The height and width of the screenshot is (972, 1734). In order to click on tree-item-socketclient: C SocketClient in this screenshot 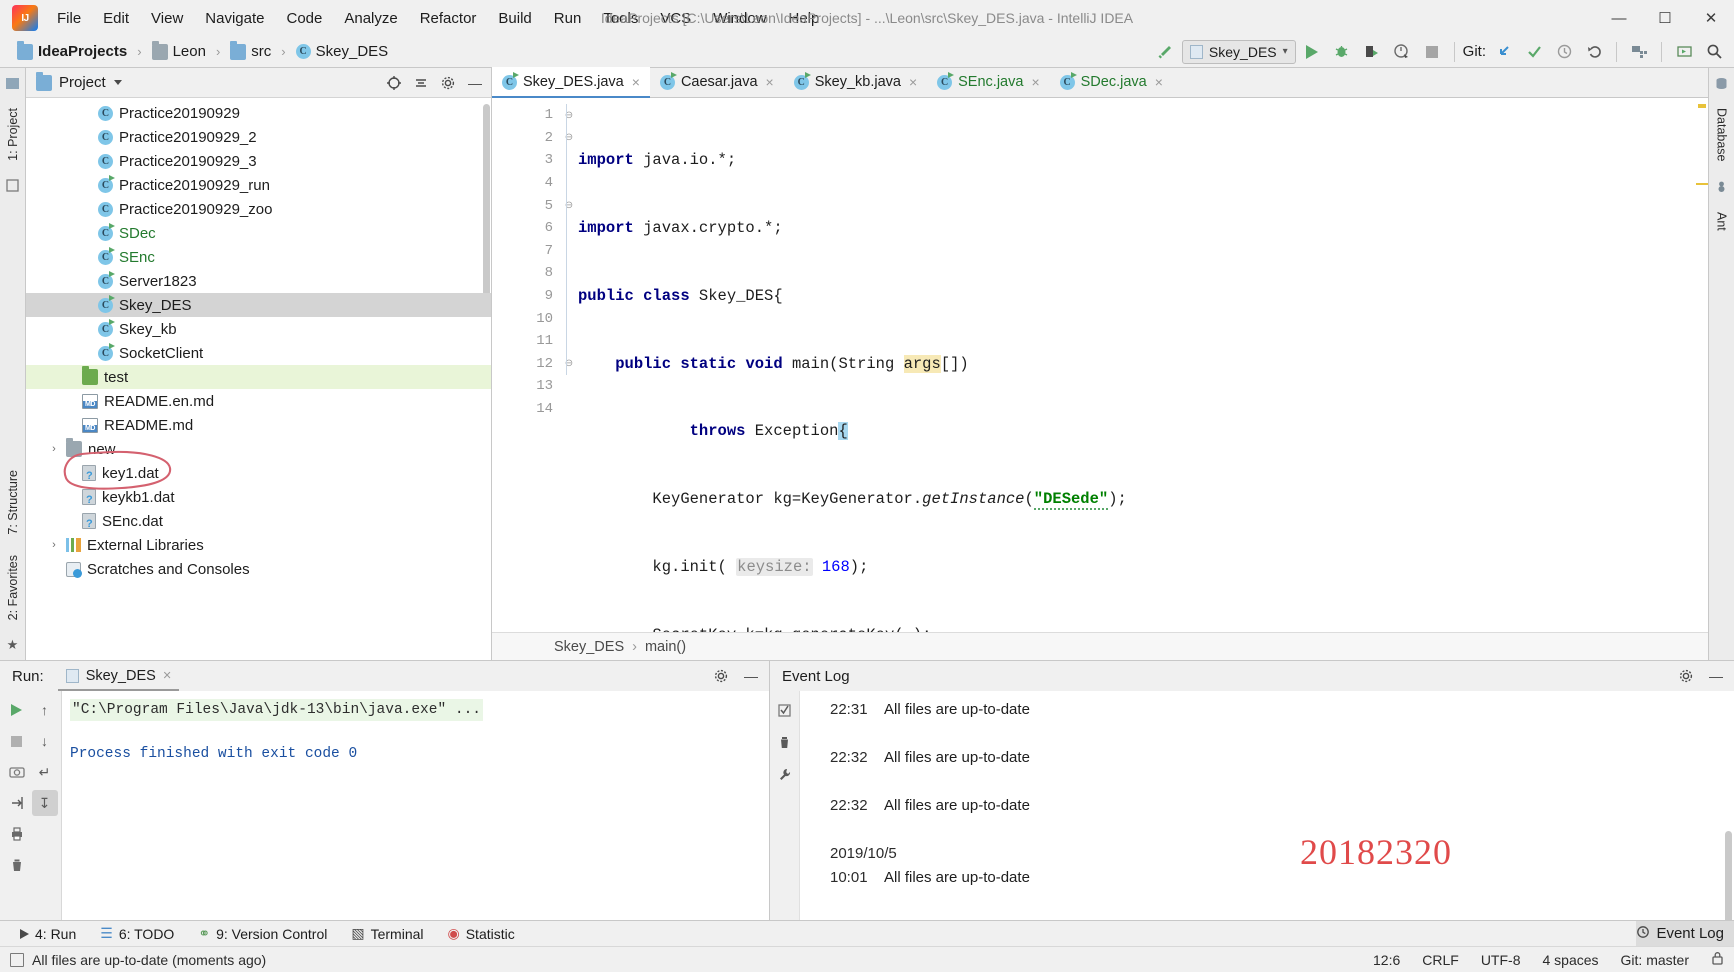, I will do `click(258, 353)`.